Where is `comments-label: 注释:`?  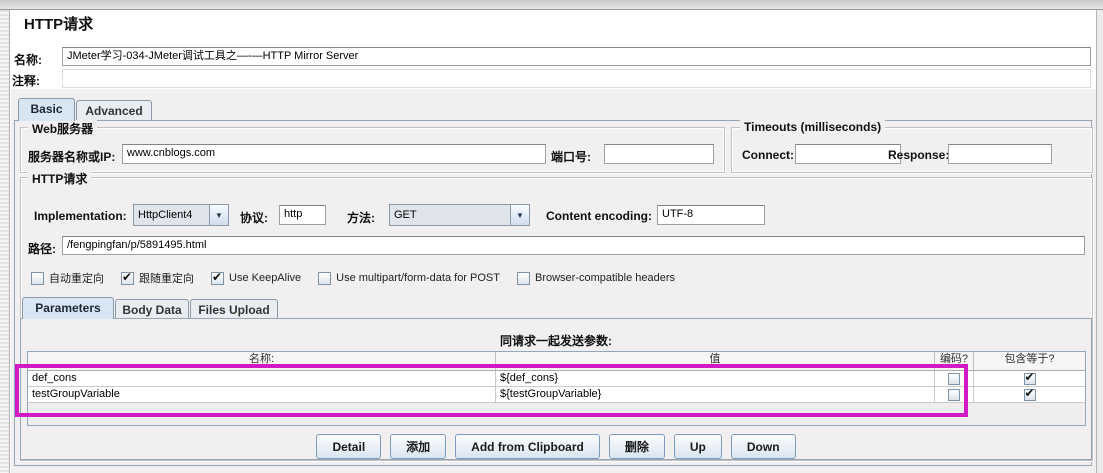
comments-label: 注释: is located at coordinates (26, 81).